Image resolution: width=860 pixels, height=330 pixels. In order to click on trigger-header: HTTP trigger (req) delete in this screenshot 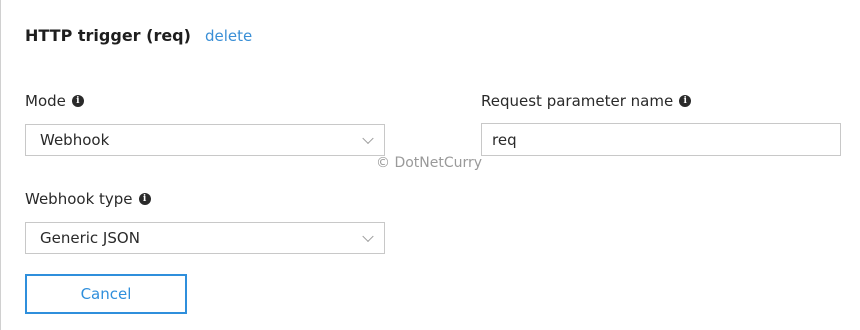, I will do `click(138, 35)`.